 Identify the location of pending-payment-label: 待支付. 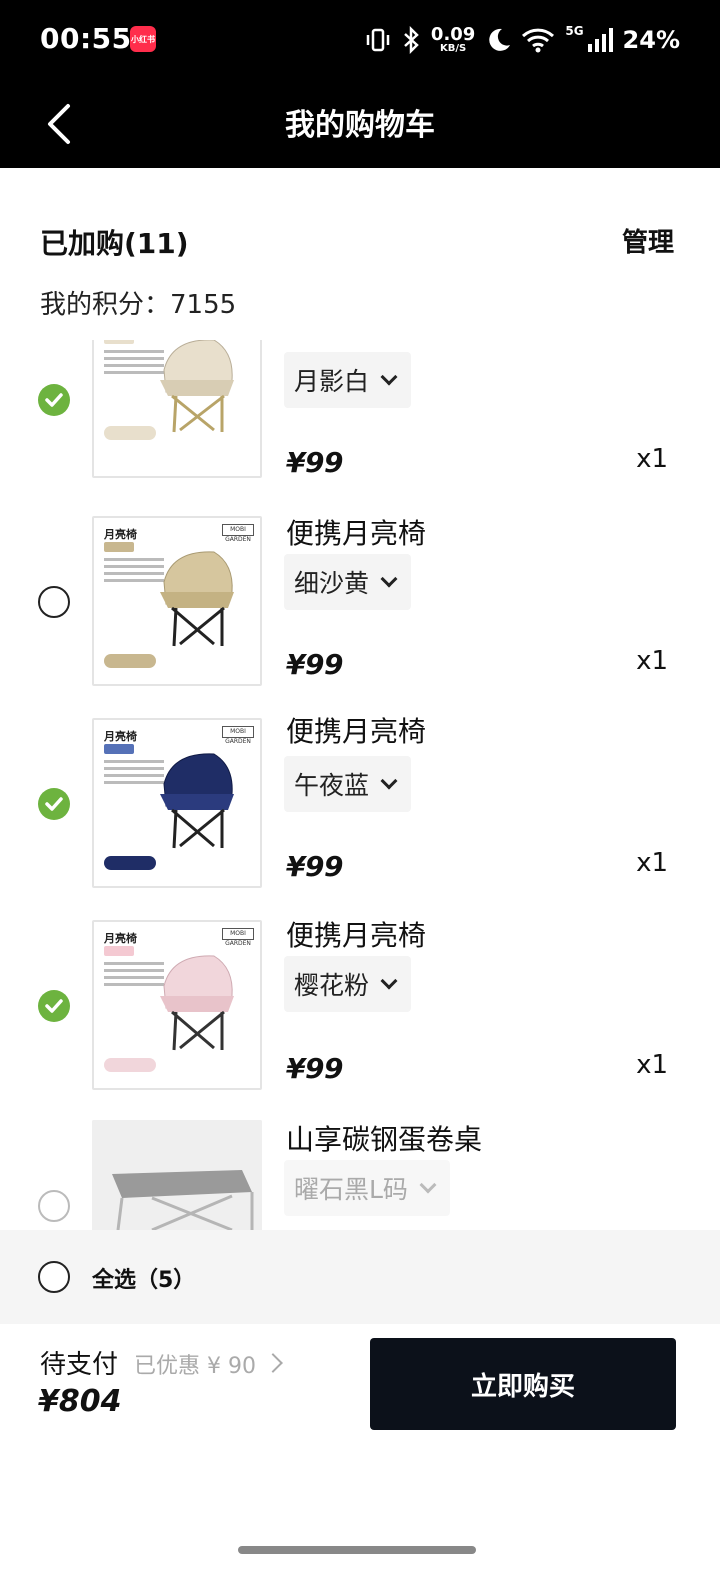
(79, 1365).